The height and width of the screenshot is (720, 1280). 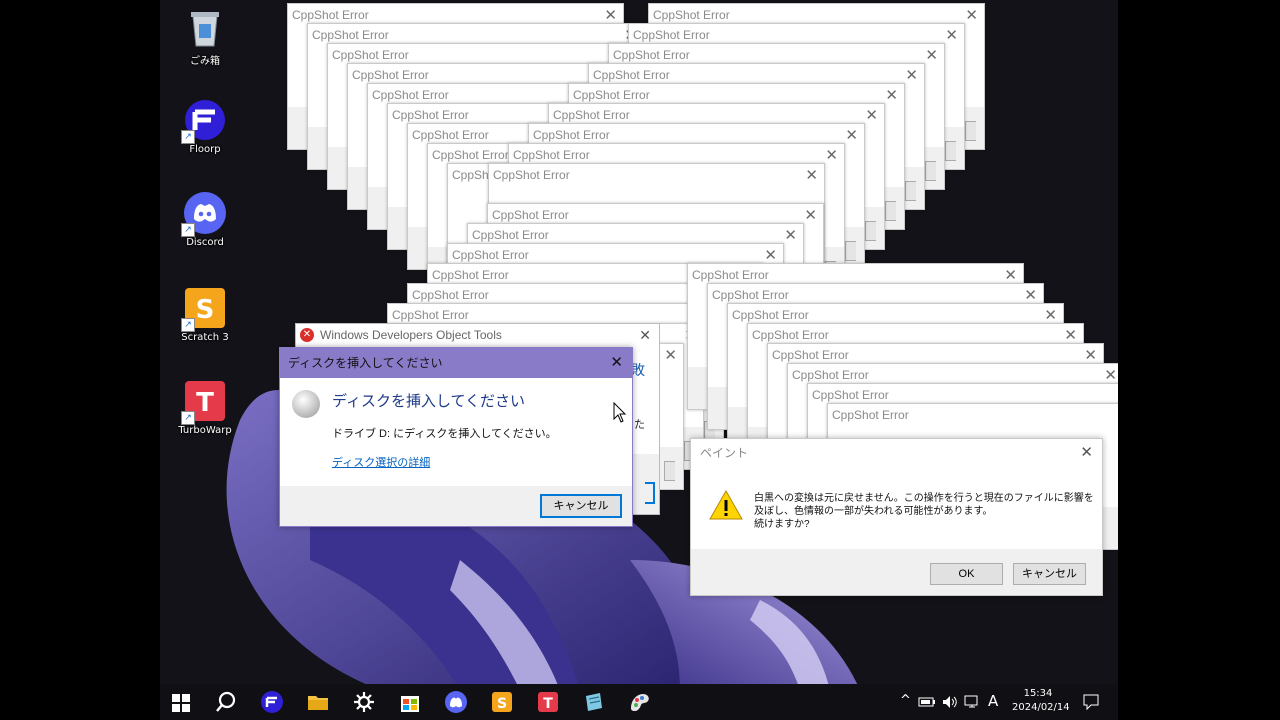 What do you see at coordinates (205, 61) in the screenshot?
I see `desktop-icon-label: ごみ箱` at bounding box center [205, 61].